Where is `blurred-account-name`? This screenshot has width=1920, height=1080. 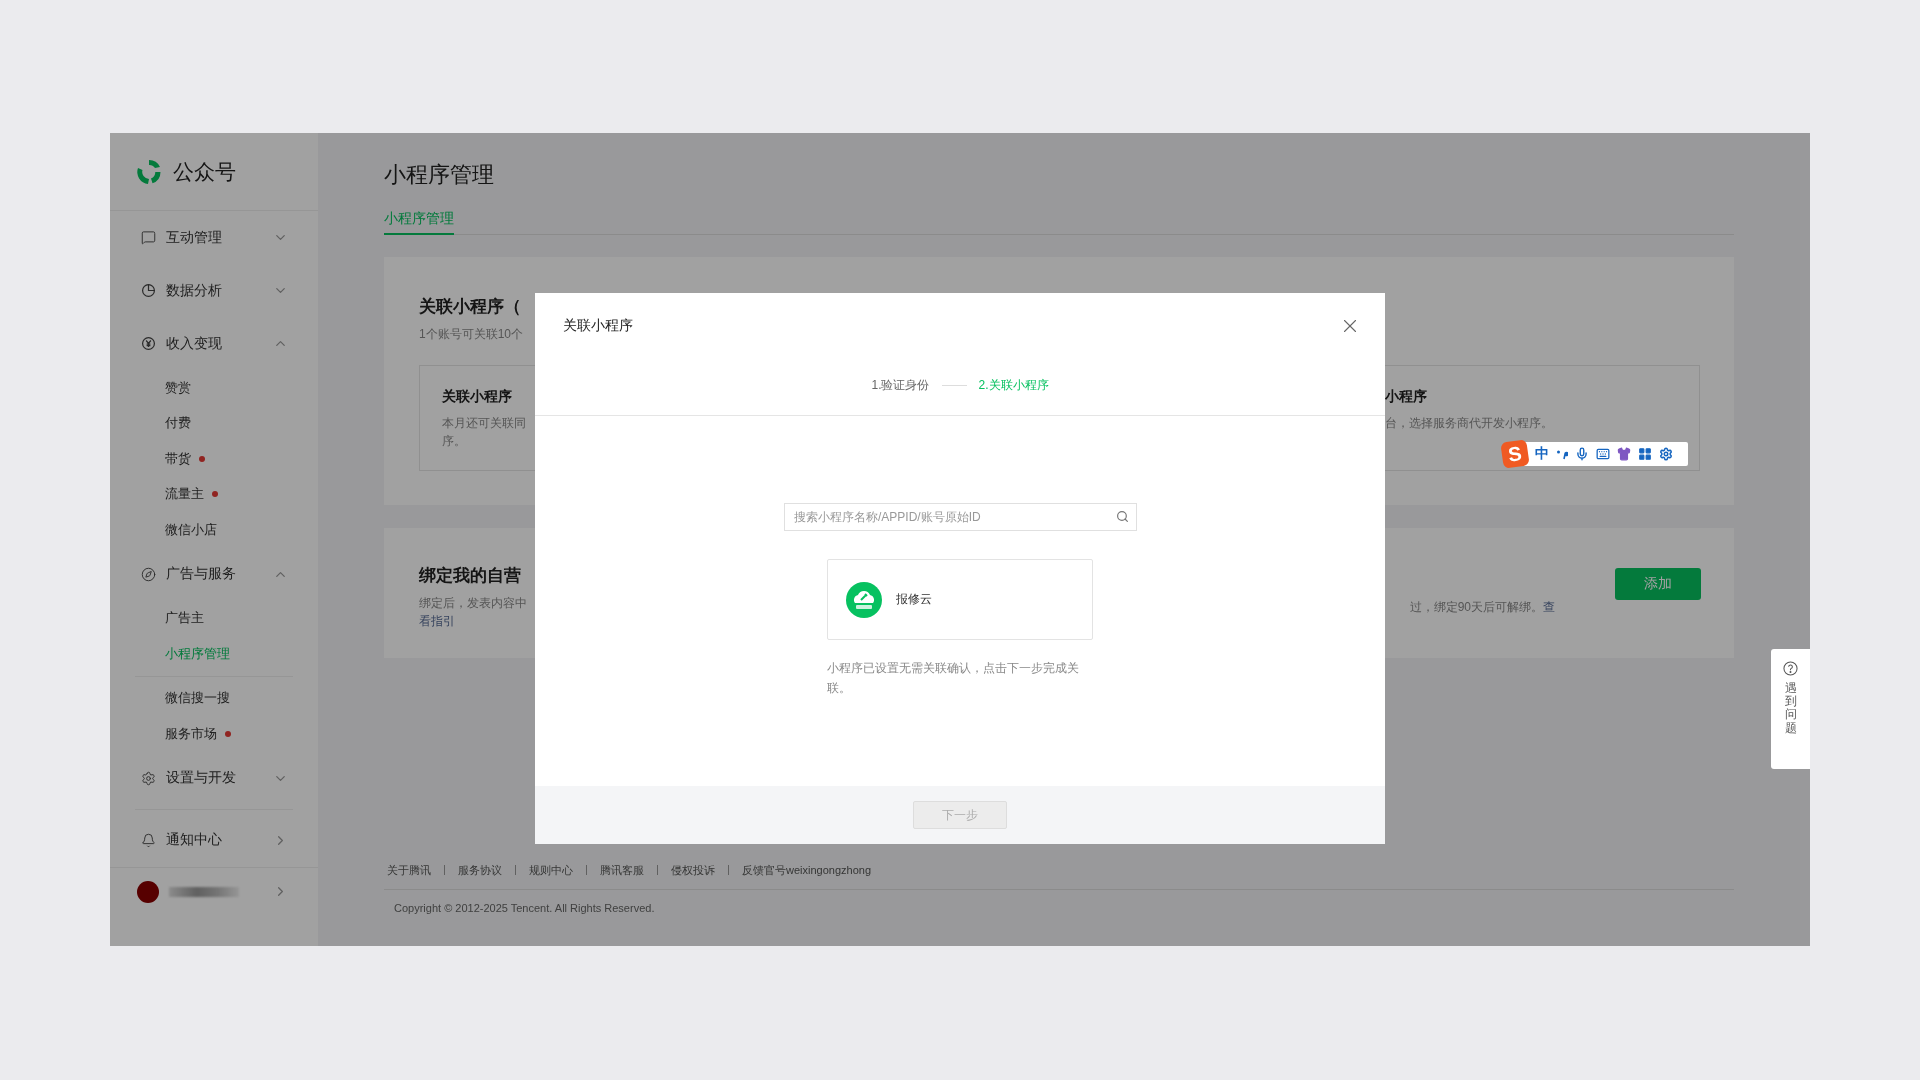
blurred-account-name is located at coordinates (204, 891).